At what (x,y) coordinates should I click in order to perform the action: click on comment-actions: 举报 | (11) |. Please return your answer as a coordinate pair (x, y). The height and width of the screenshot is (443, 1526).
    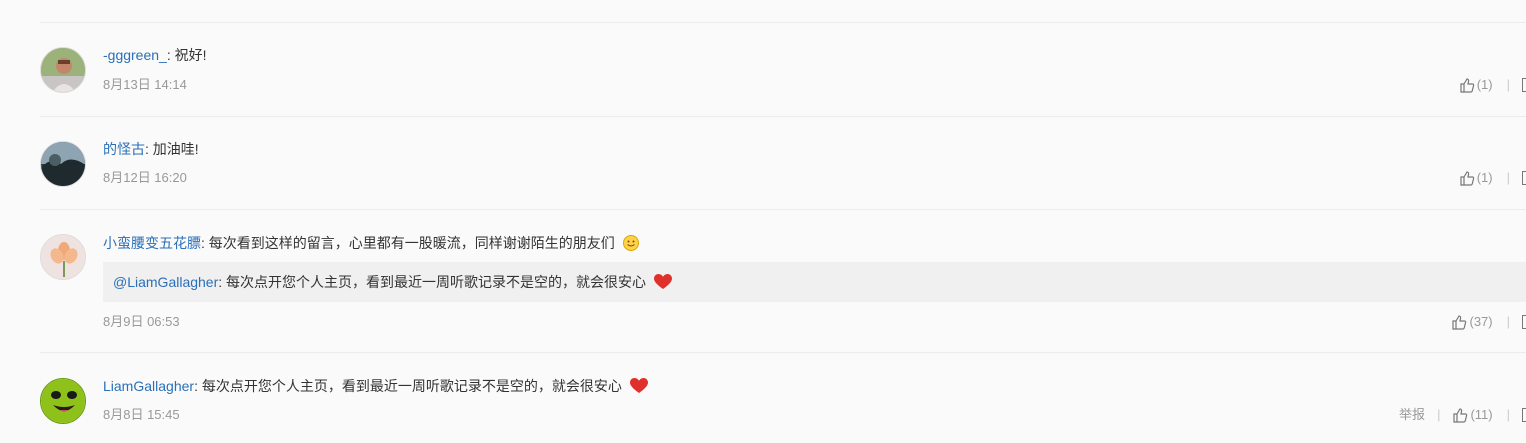
    Looking at the image, I should click on (1462, 415).